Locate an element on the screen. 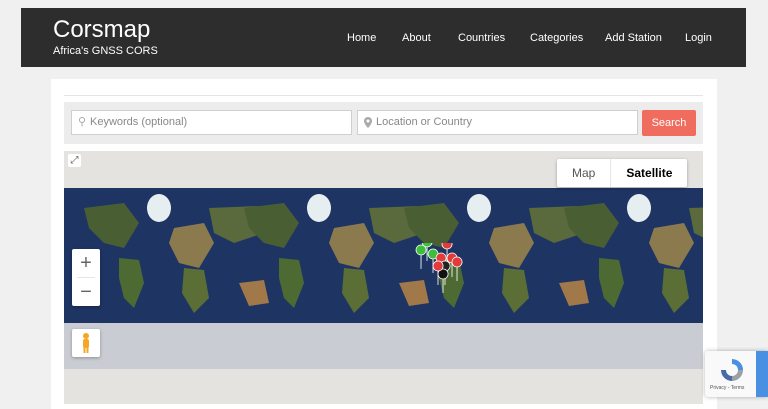 The image size is (768, 409). zoom-in-button: + is located at coordinates (86, 263).